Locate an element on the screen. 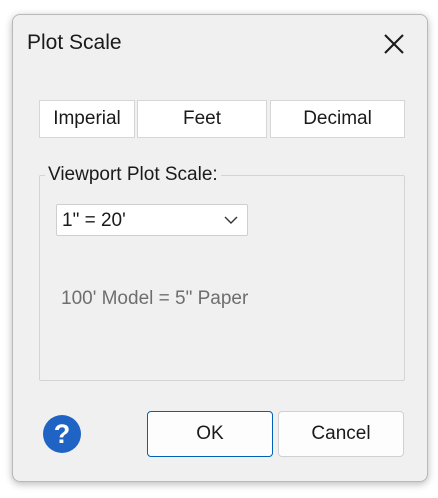  scale-description: 100' Model = 5" Paper is located at coordinates (155, 298).